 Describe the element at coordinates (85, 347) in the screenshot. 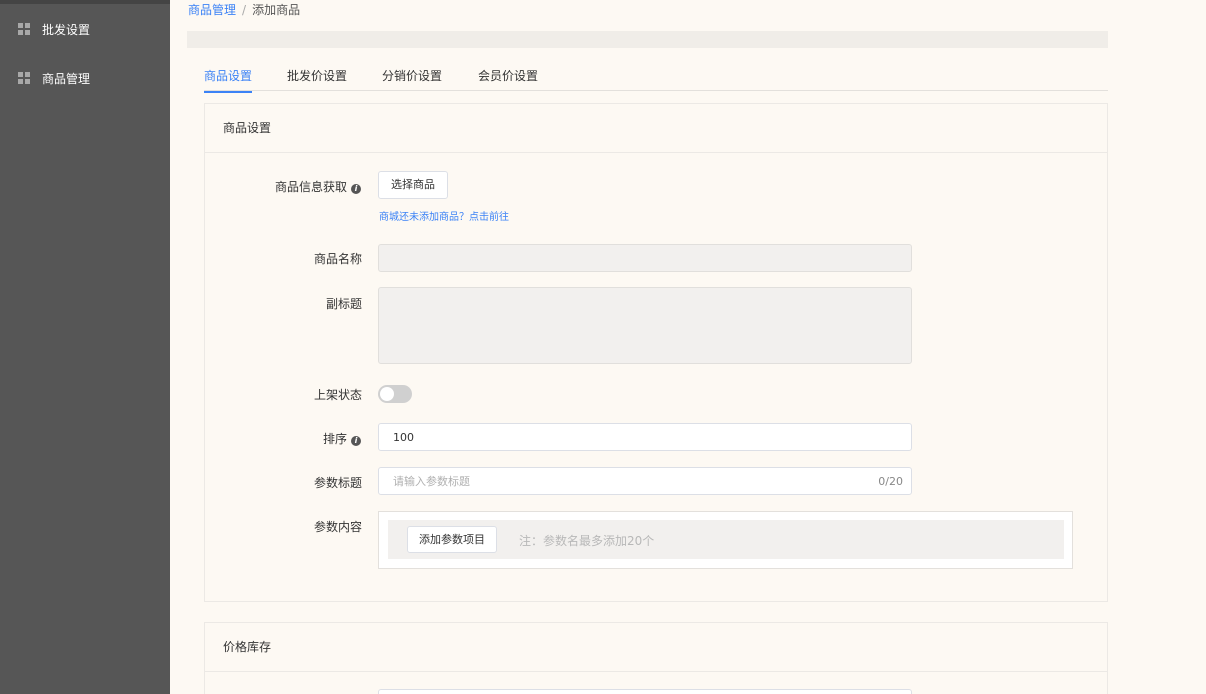

I see `sidebar: 批发设置 商品管理` at that location.